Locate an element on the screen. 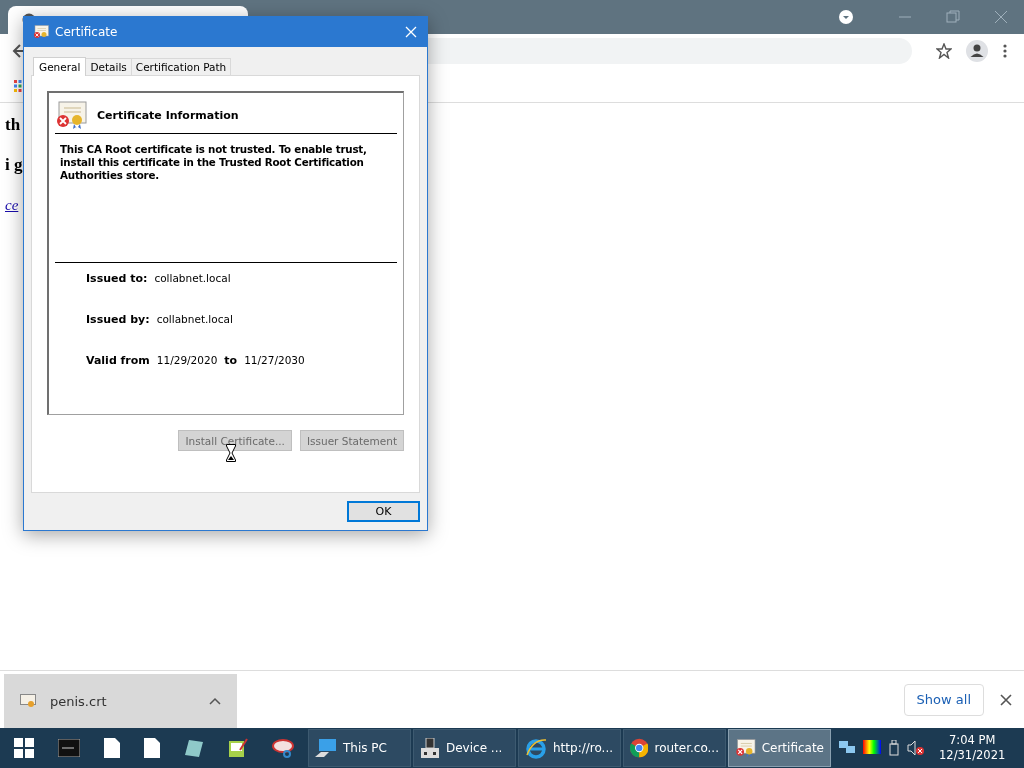 The width and height of the screenshot is (1024, 768). tab: General is located at coordinates (60, 66).